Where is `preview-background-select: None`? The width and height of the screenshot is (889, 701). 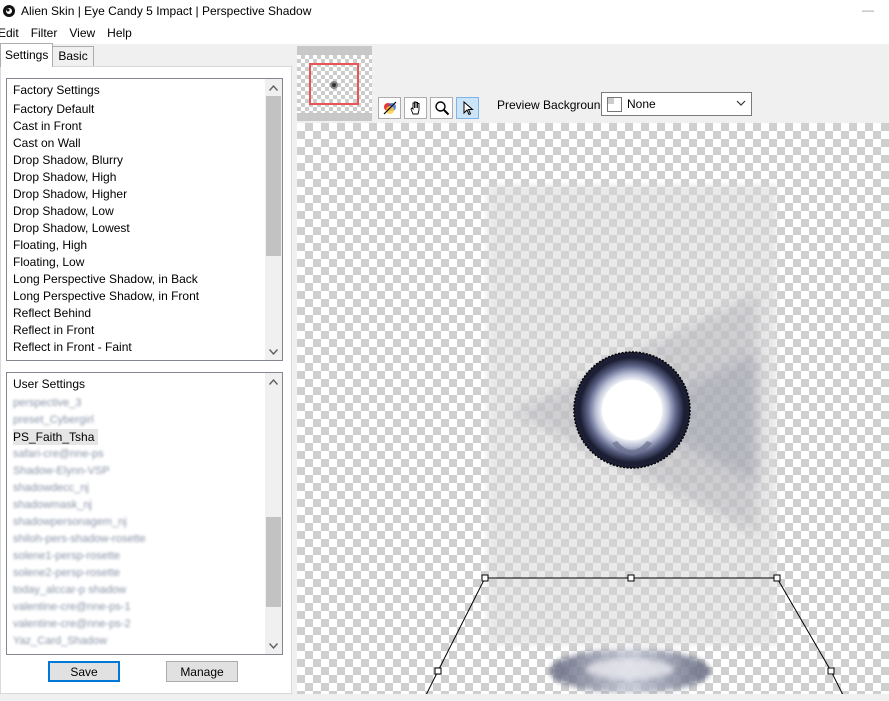
preview-background-select: None is located at coordinates (676, 104).